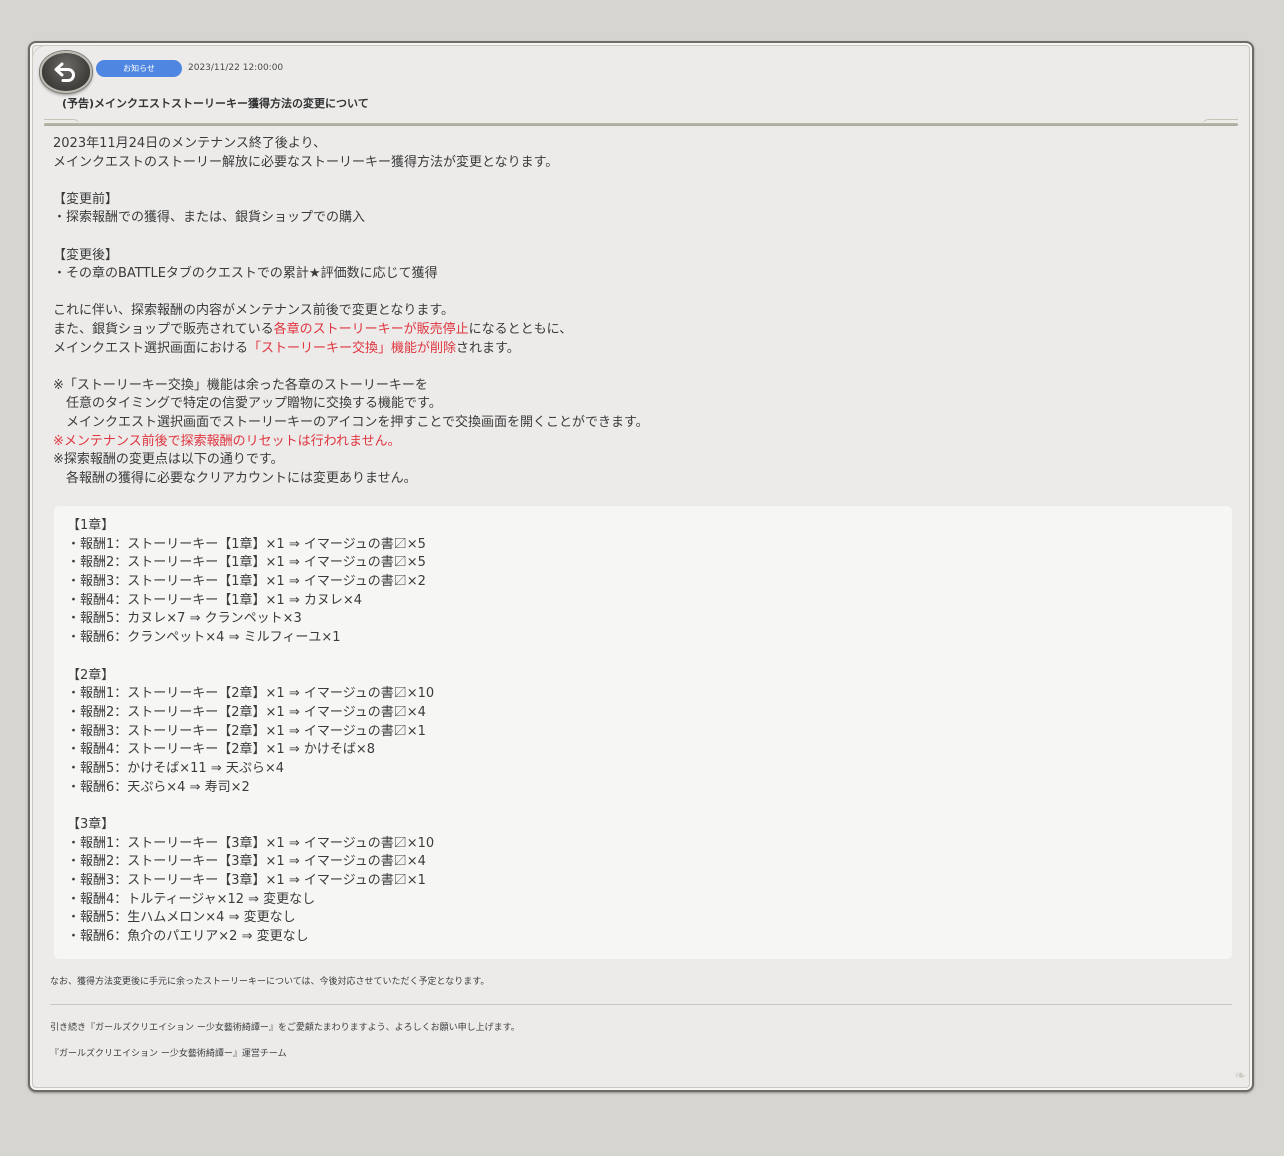  I want to click on list-item: ・報酬5：生ハムメロン×4 ⇒ 変更なし, so click(181, 918).